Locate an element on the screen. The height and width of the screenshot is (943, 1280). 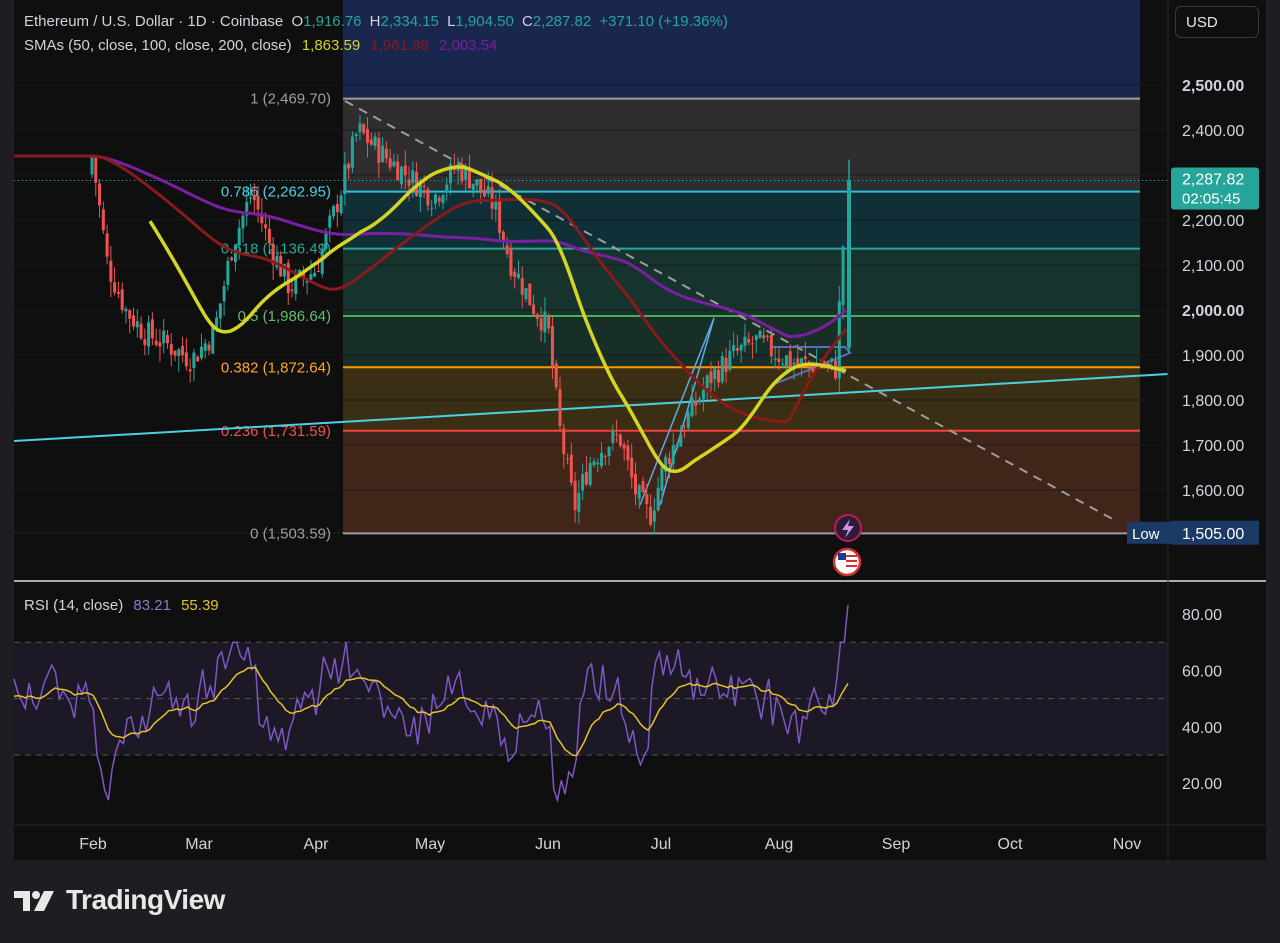
price-tick: 2,500.00 is located at coordinates (1213, 86).